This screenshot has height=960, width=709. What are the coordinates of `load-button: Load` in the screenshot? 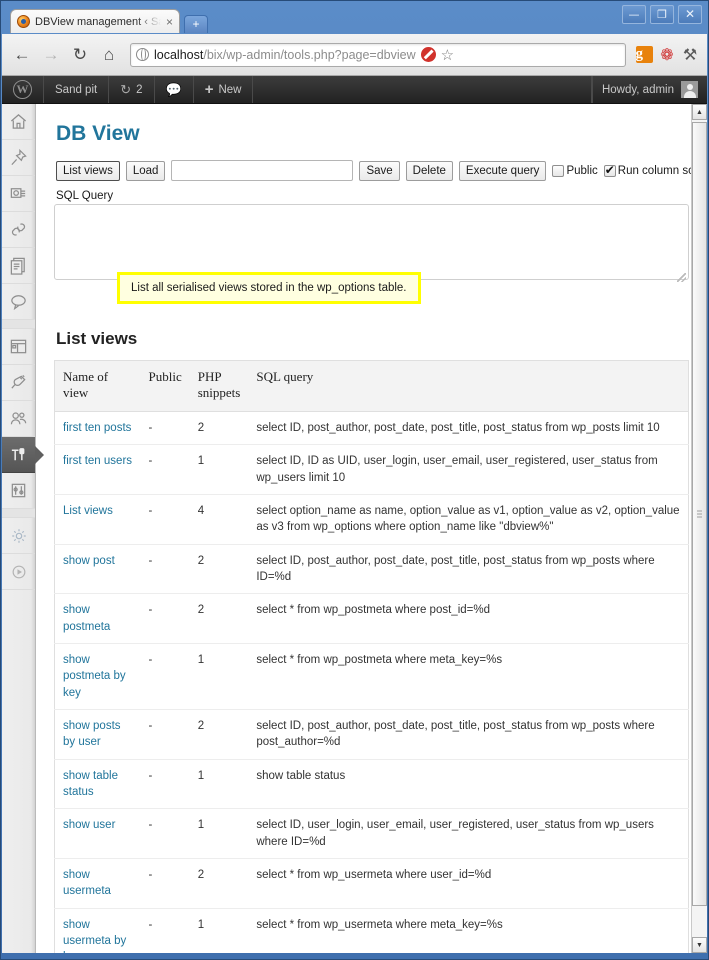 It's located at (145, 170).